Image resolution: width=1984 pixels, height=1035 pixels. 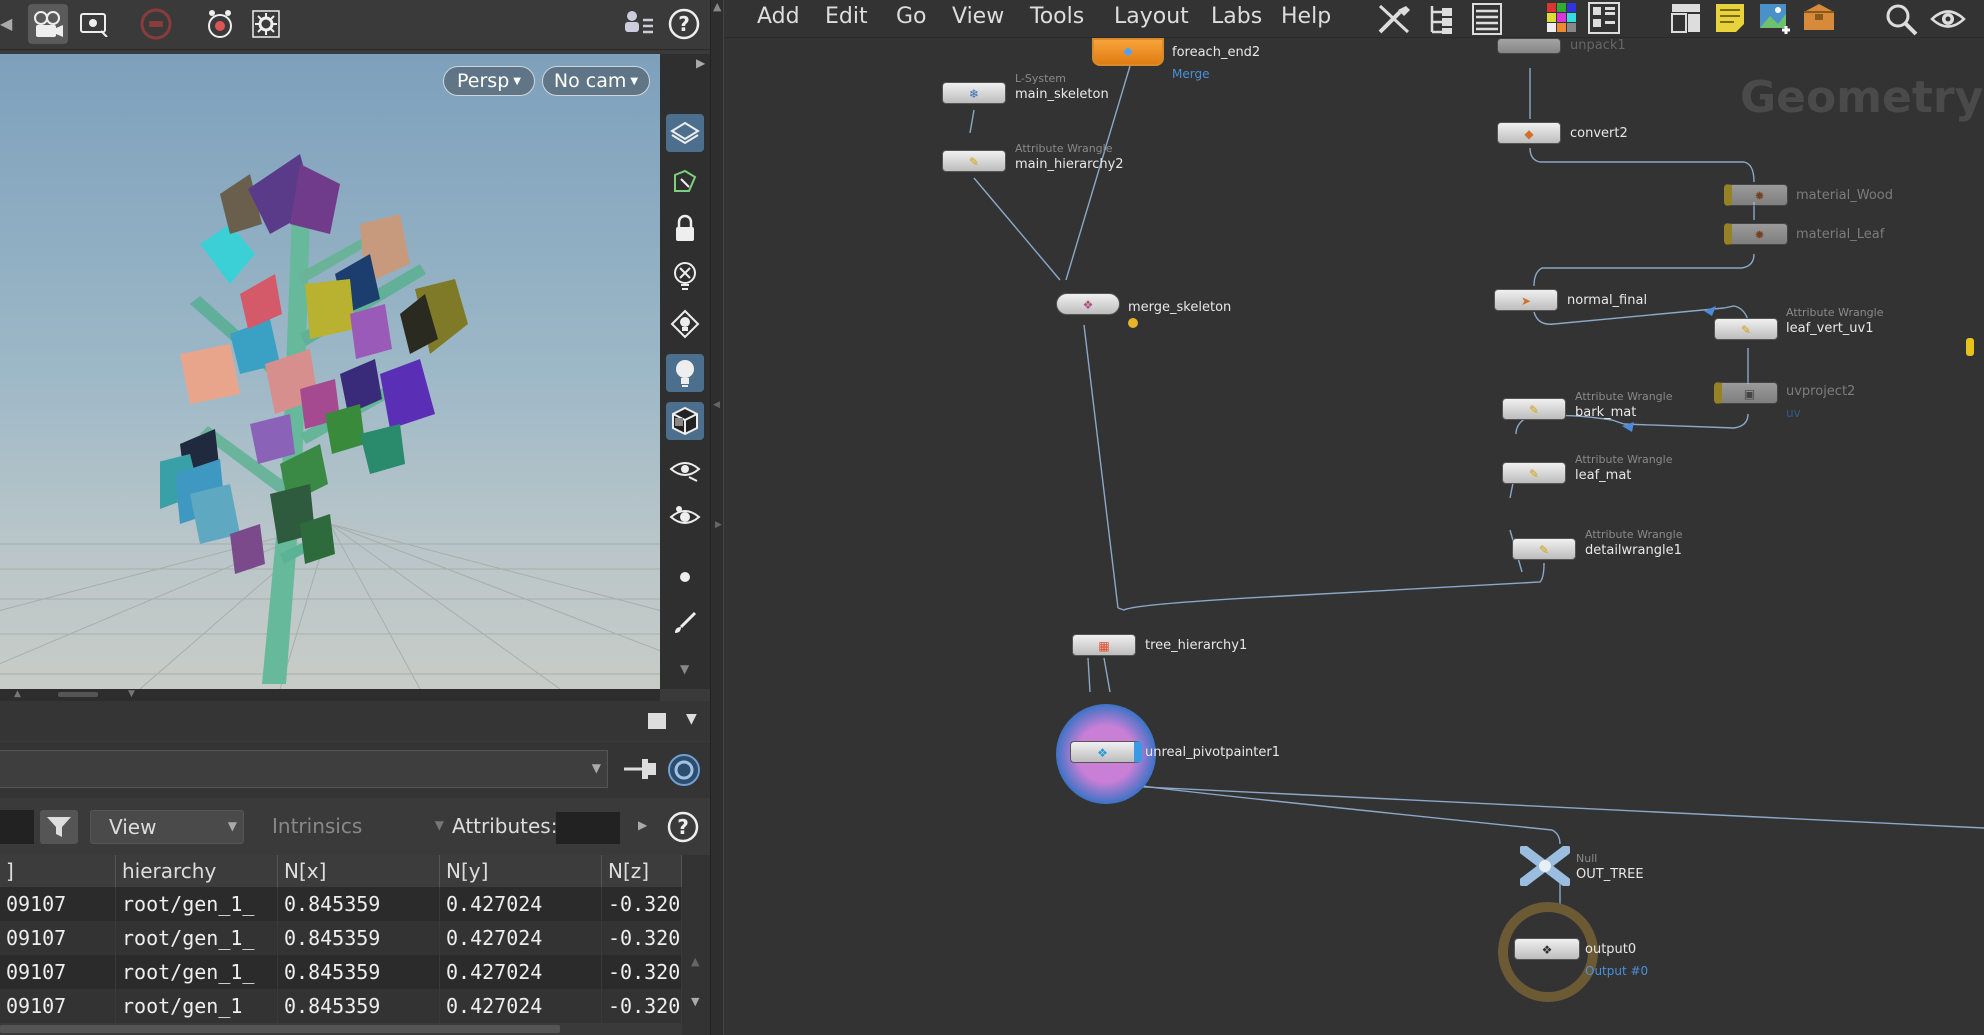 What do you see at coordinates (1756, 234) in the screenshot?
I see `node-material-leaf: ✹` at bounding box center [1756, 234].